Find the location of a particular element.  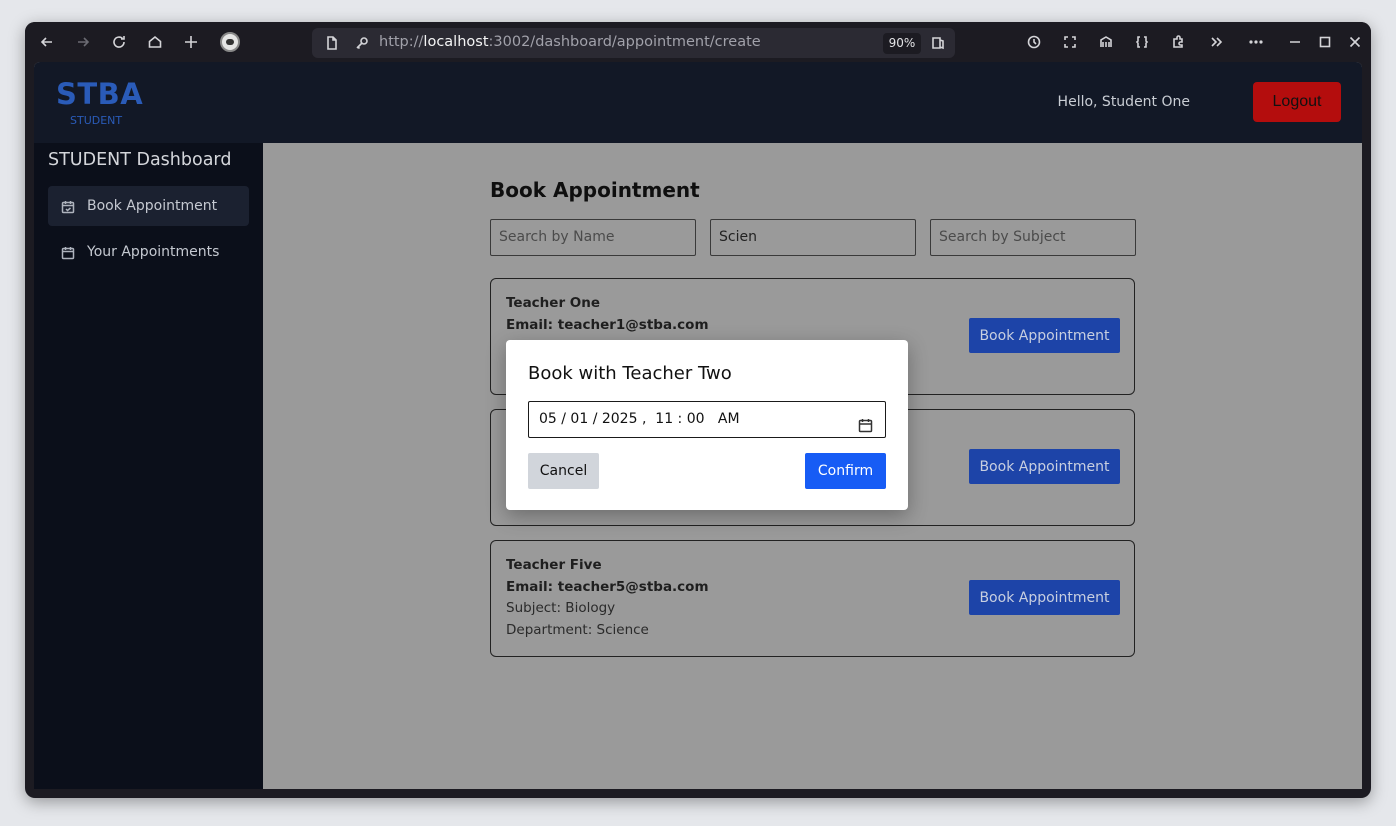

app-header: STBA STUDENT Hello, Student One Logout is located at coordinates (698, 102).